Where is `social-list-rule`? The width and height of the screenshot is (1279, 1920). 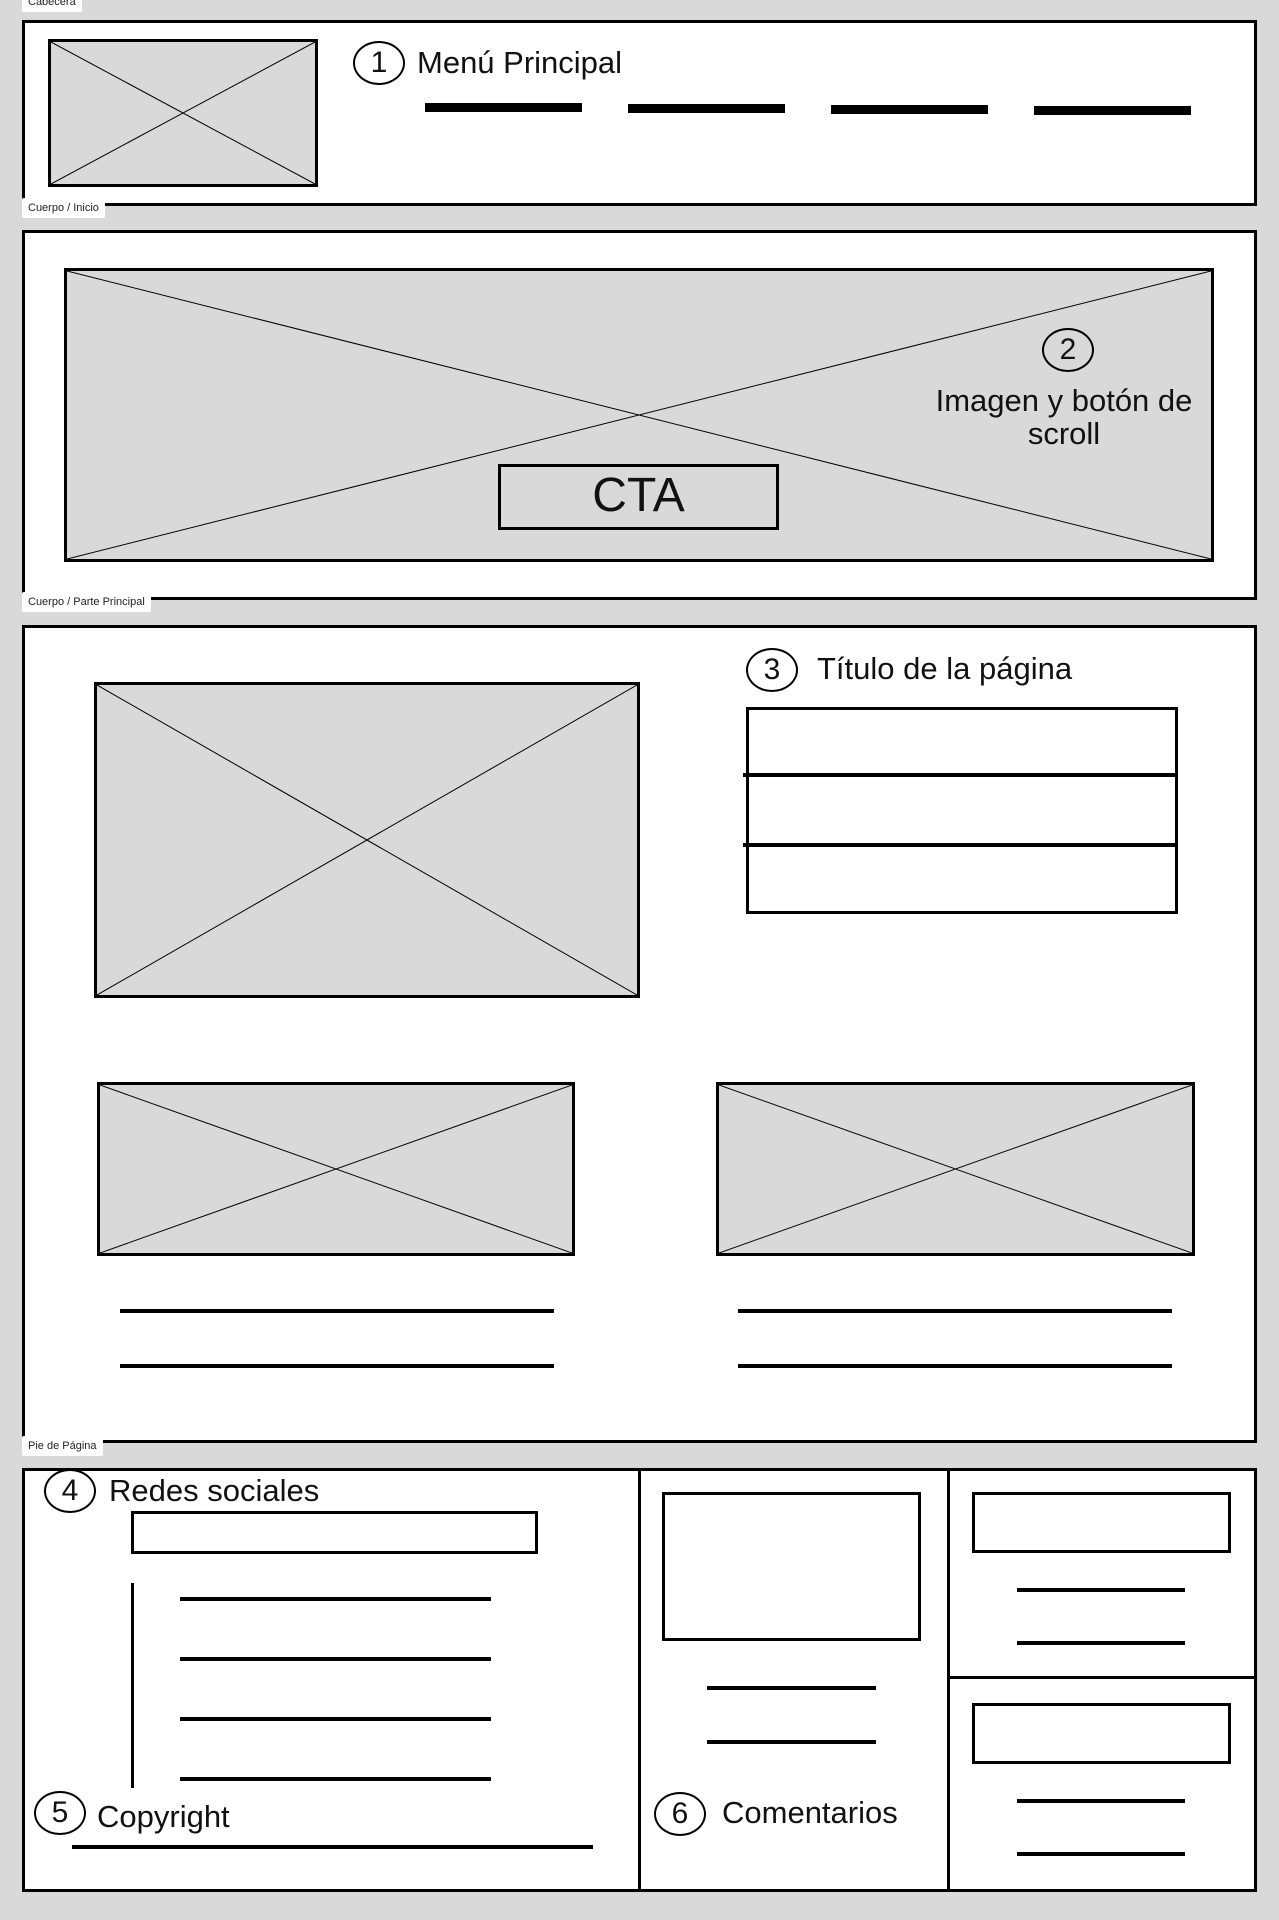 social-list-rule is located at coordinates (132, 1685).